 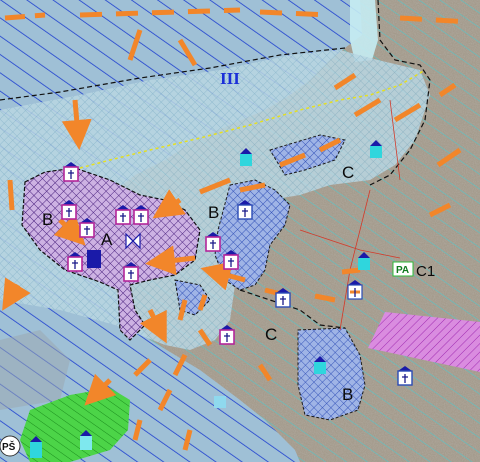 I want to click on zone-label-b-center: B, so click(x=213, y=212).